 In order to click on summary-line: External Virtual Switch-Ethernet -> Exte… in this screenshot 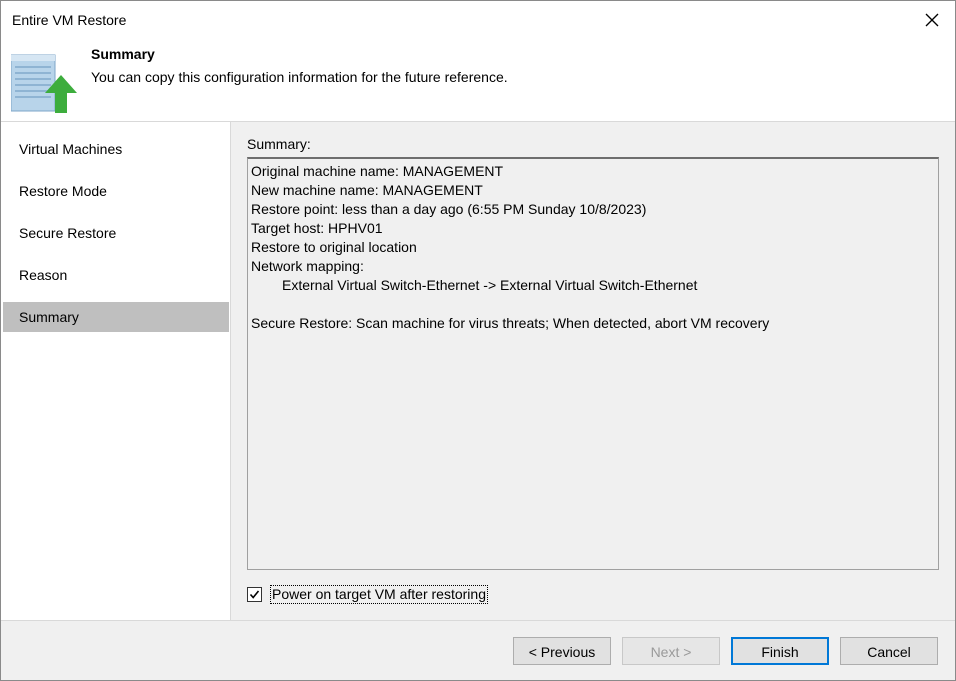, I will do `click(490, 285)`.